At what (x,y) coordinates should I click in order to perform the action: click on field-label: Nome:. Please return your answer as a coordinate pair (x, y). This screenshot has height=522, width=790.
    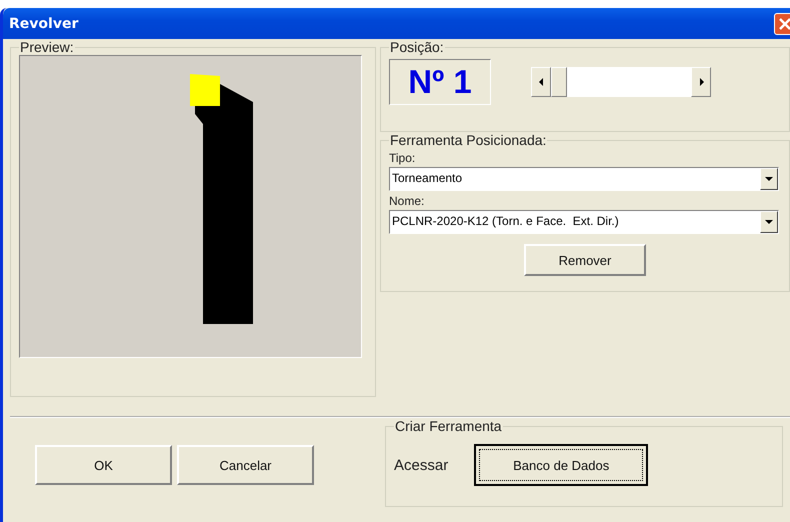
    Looking at the image, I should click on (407, 201).